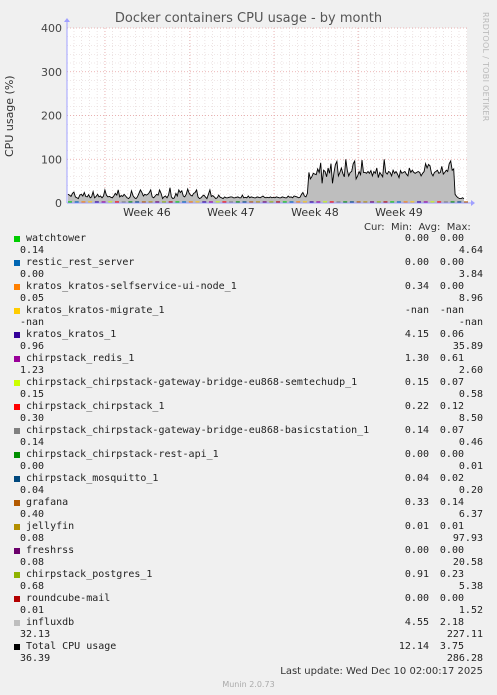 The image size is (497, 695). Describe the element at coordinates (464, 634) in the screenshot. I see `legend-max: 227.11` at that location.